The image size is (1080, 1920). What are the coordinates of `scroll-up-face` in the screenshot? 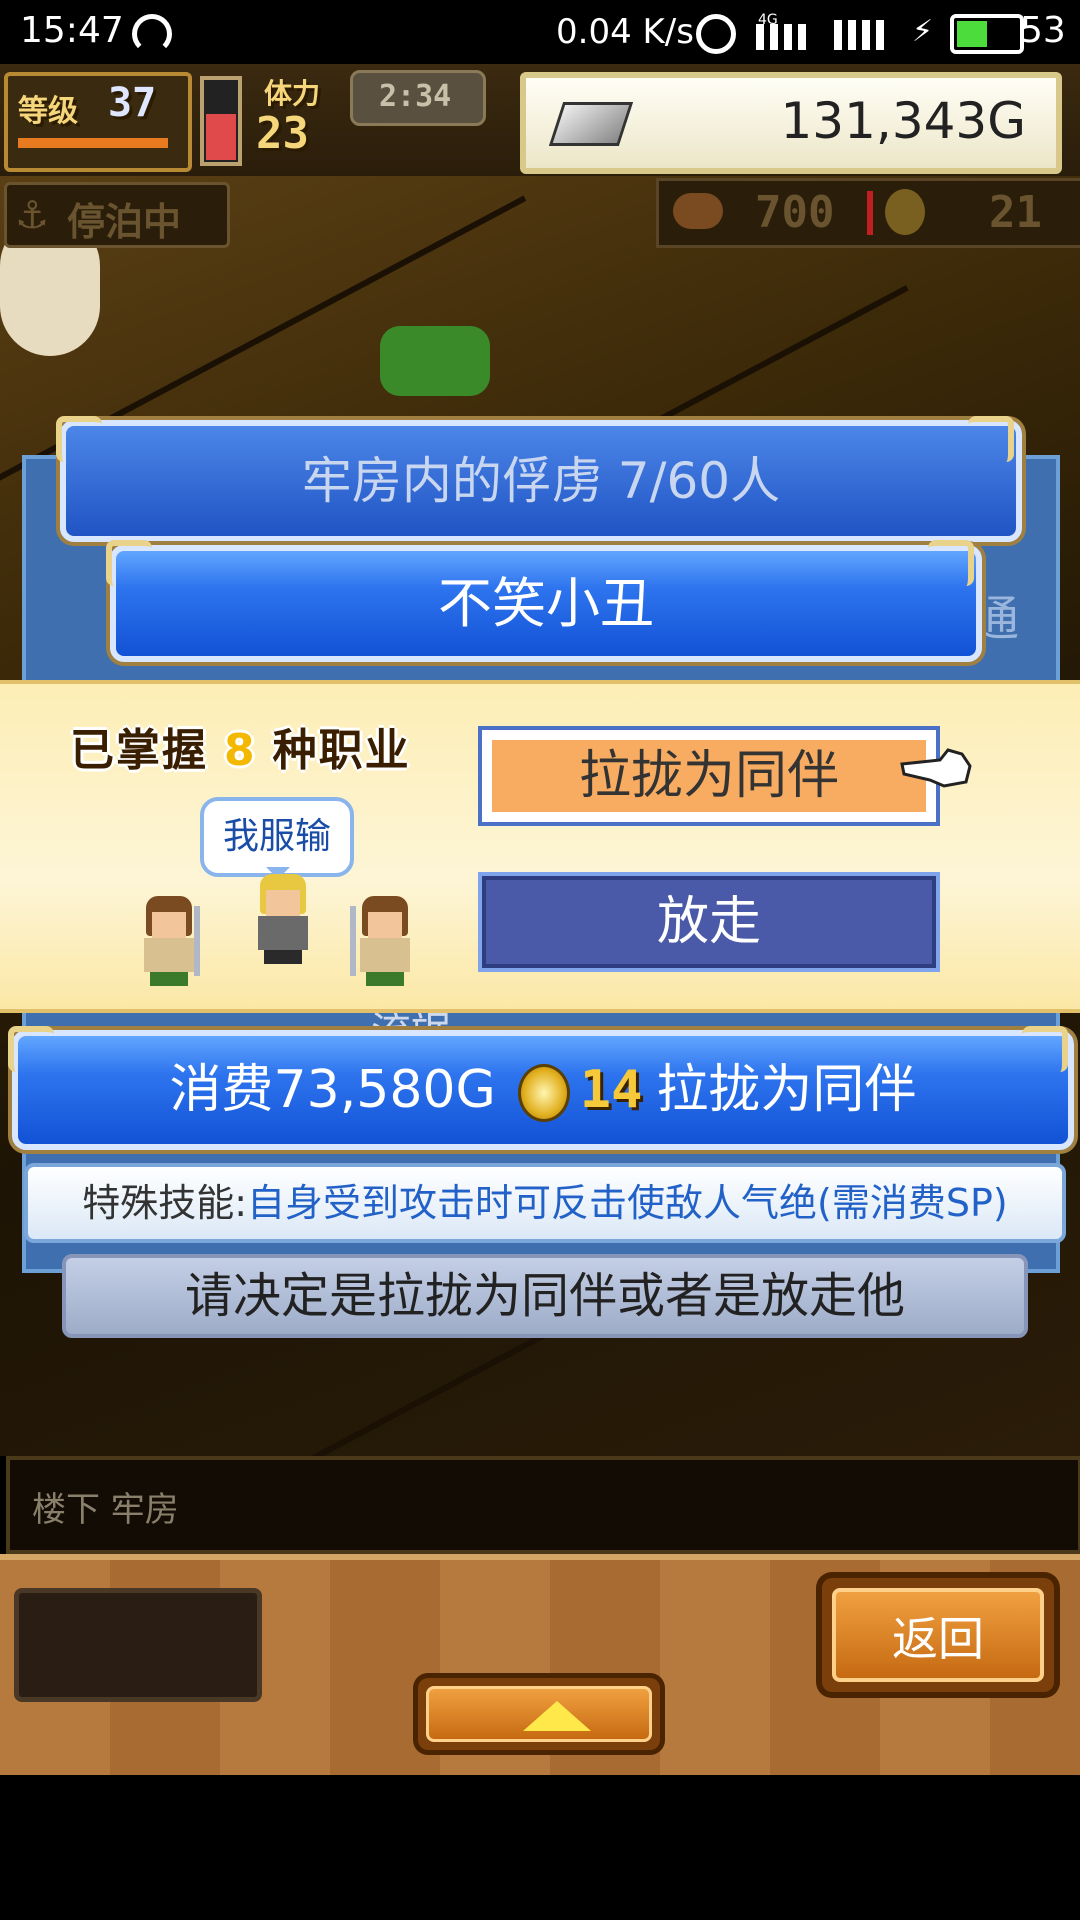 It's located at (539, 1714).